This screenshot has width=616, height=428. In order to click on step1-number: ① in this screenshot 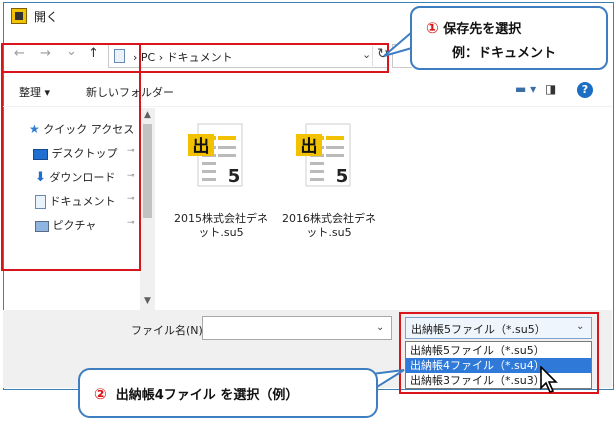, I will do `click(432, 28)`.